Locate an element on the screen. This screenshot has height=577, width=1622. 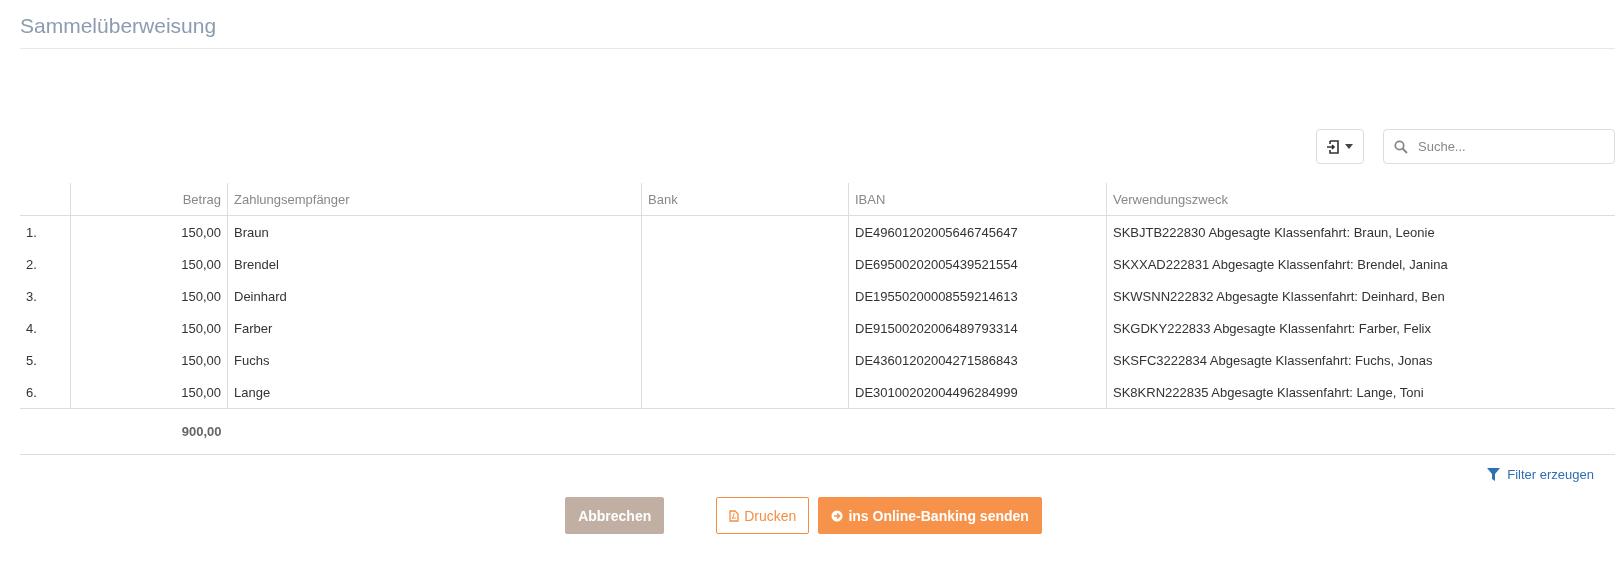
column-header: Verwendungszweck is located at coordinates (1170, 199).